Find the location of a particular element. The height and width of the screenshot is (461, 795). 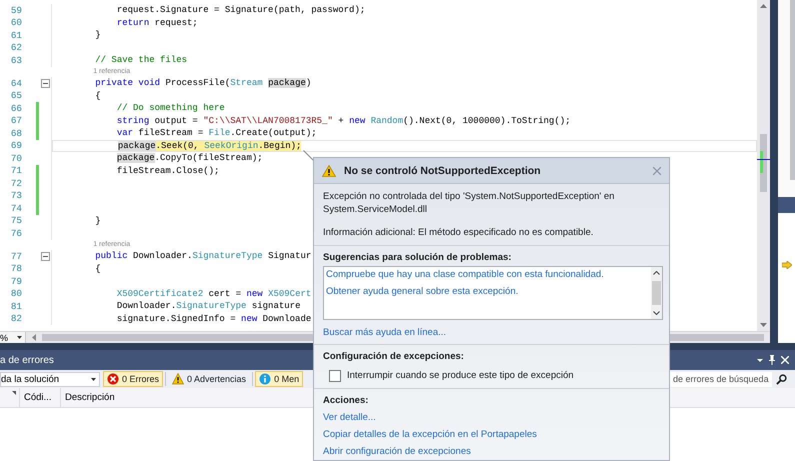

line-number: 65 is located at coordinates (16, 96).